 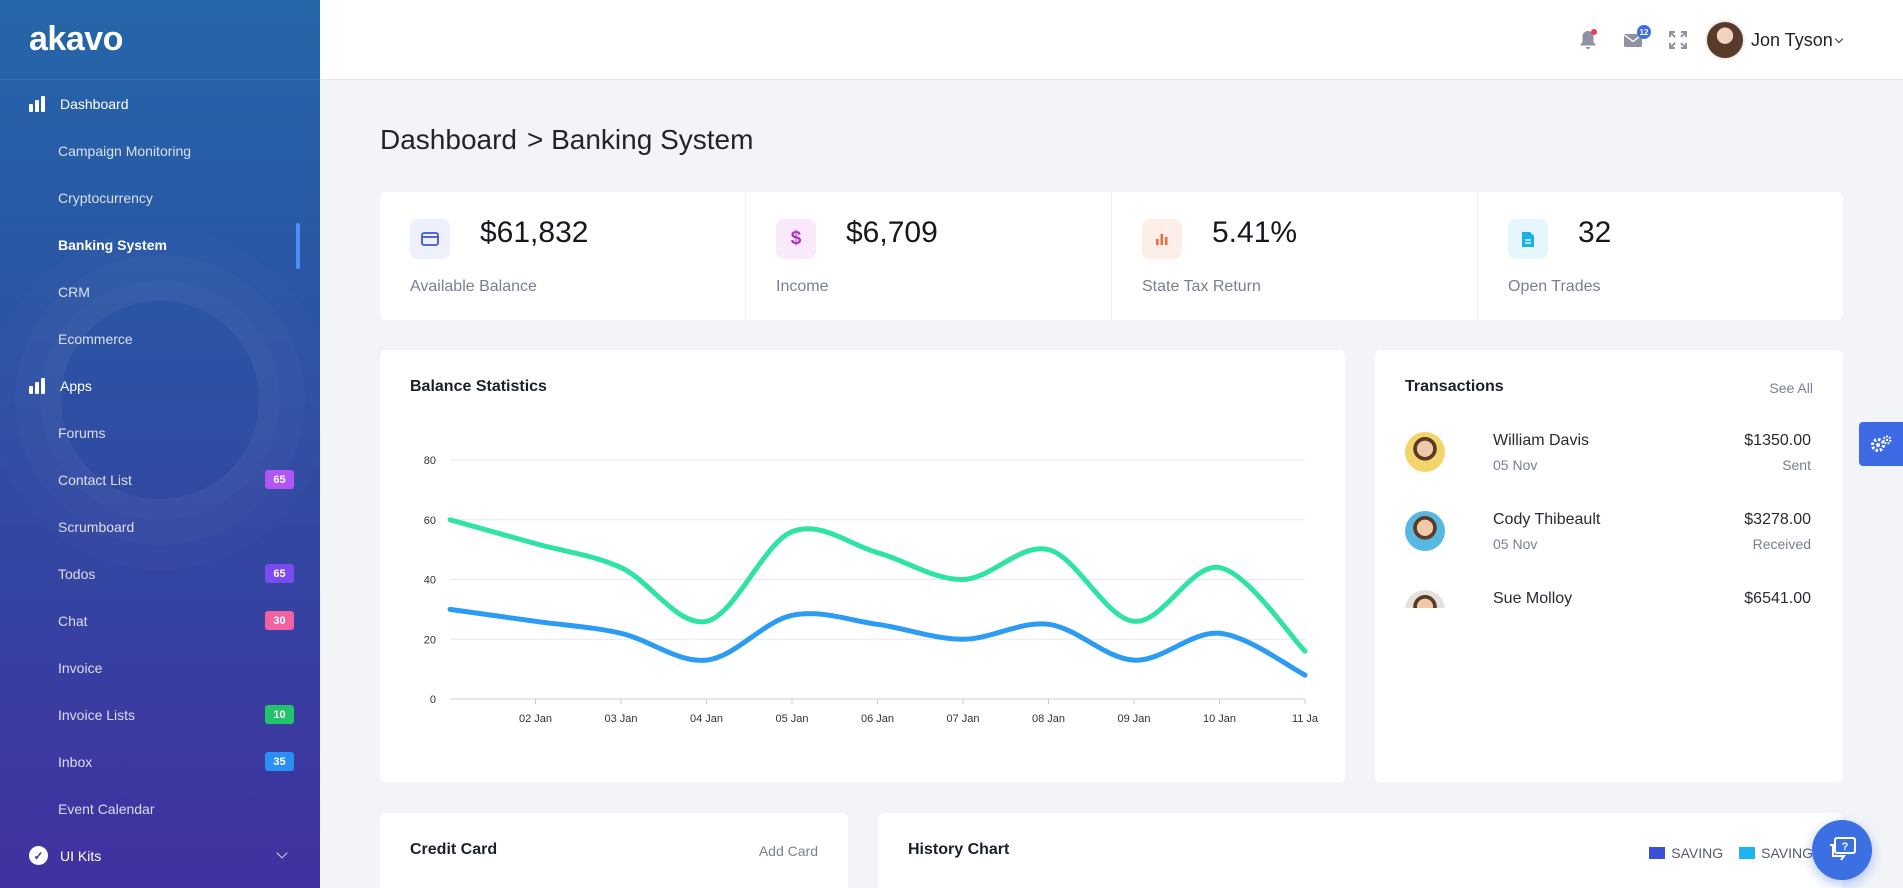 What do you see at coordinates (1725, 40) in the screenshot?
I see `user-avatar` at bounding box center [1725, 40].